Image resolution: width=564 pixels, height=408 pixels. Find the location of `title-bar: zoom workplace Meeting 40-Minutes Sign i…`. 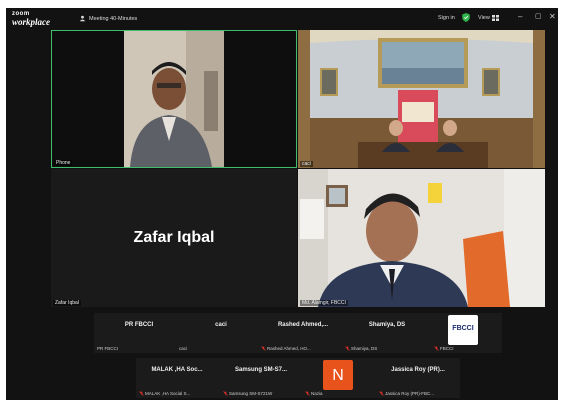

title-bar: zoom workplace Meeting 40-Minutes Sign i… is located at coordinates (282, 19).